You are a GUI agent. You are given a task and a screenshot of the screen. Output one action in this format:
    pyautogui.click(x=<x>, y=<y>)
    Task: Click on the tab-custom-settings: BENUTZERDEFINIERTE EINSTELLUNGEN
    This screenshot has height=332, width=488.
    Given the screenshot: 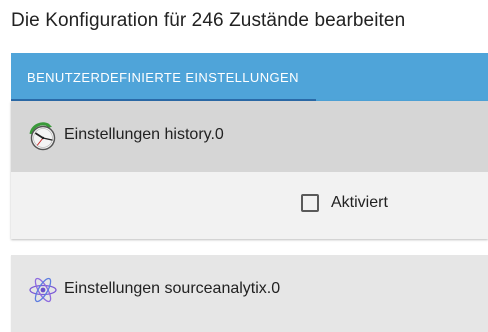 What is the action you would take?
    pyautogui.click(x=163, y=77)
    